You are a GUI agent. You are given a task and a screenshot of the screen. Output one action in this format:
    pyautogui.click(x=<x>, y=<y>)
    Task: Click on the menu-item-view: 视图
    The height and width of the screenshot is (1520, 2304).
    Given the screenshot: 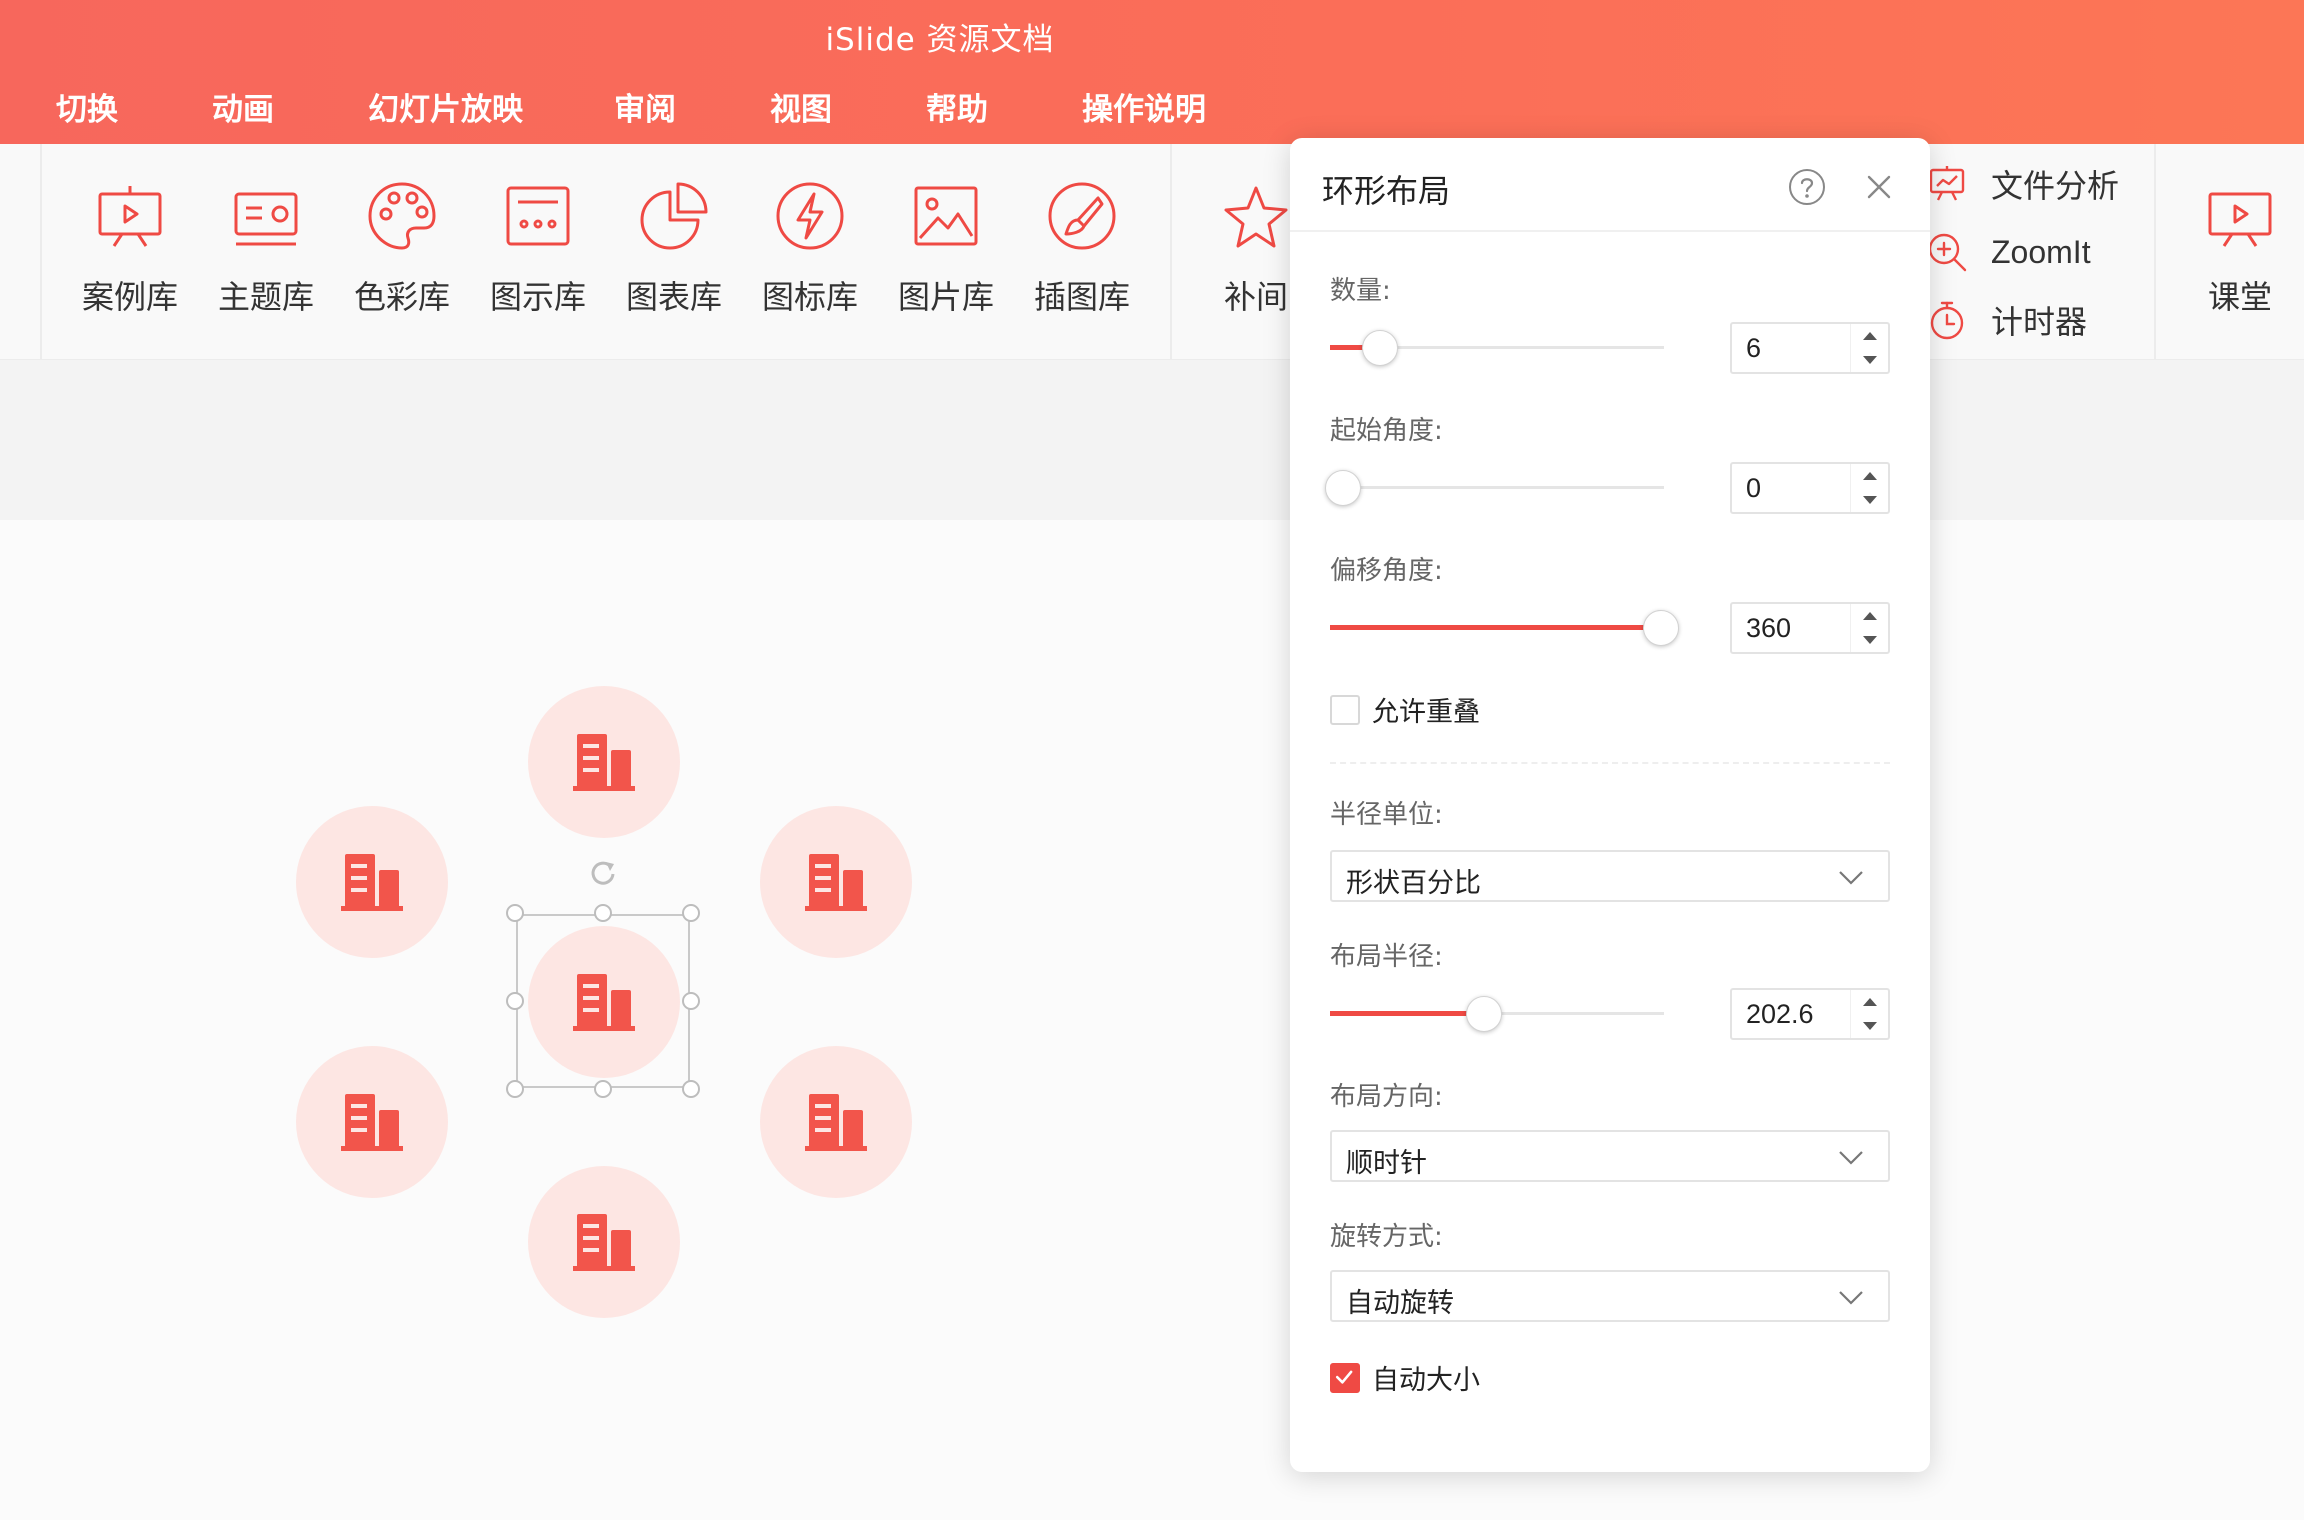 What is the action you would take?
    pyautogui.click(x=801, y=106)
    